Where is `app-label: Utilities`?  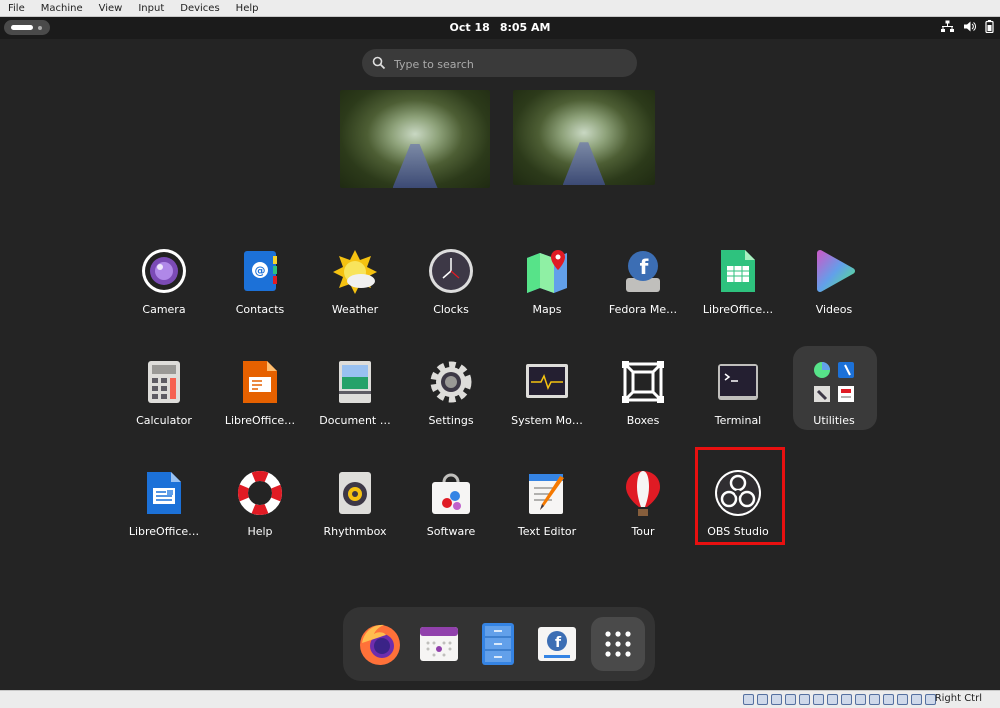
app-label: Utilities is located at coordinates (833, 420).